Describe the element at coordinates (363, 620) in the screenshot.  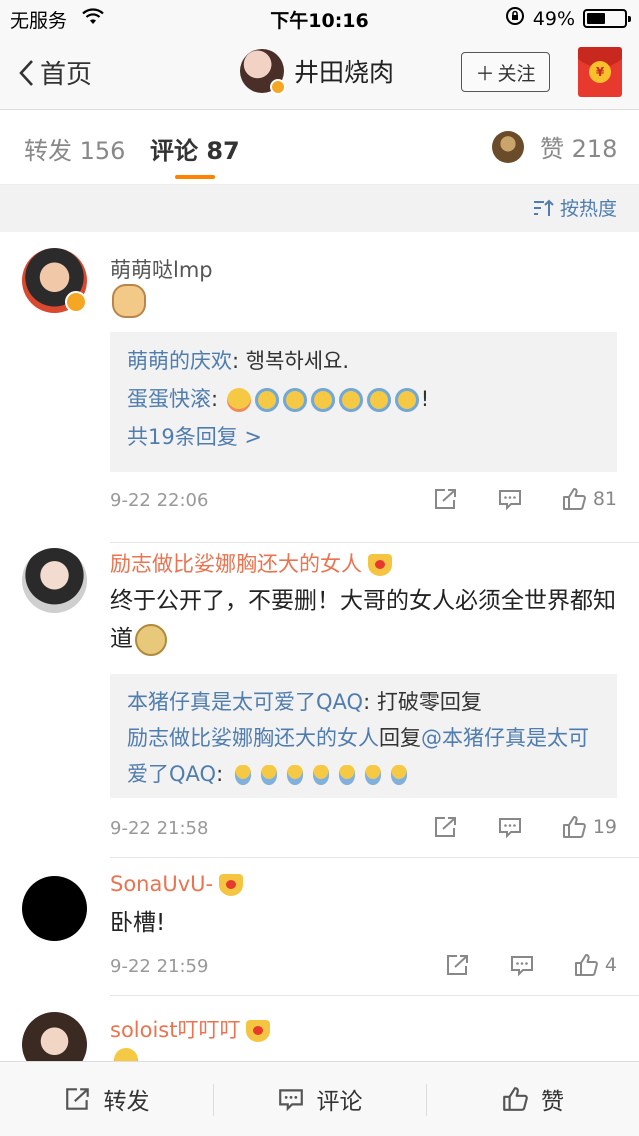
I see `comment-text: 终于公开了，不要删！大哥的女人必须全世界都知道` at that location.